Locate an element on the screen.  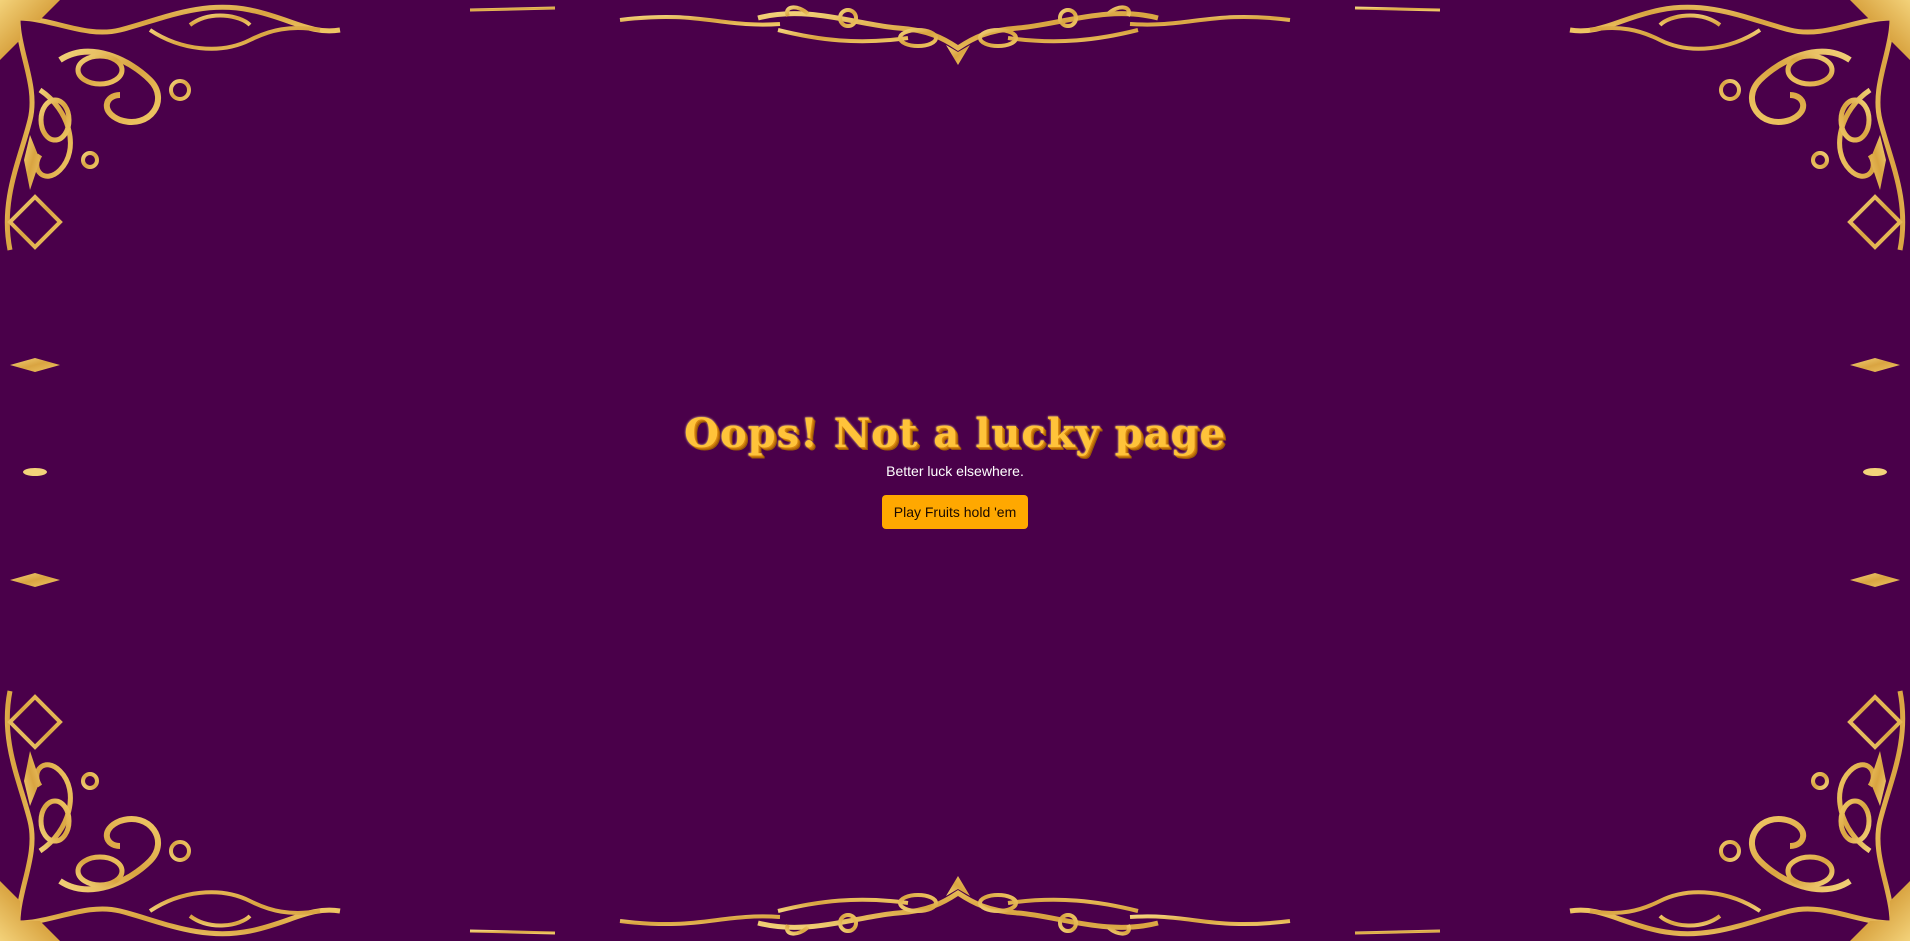
error-subtext: Better luck elsewhere. is located at coordinates (955, 471).